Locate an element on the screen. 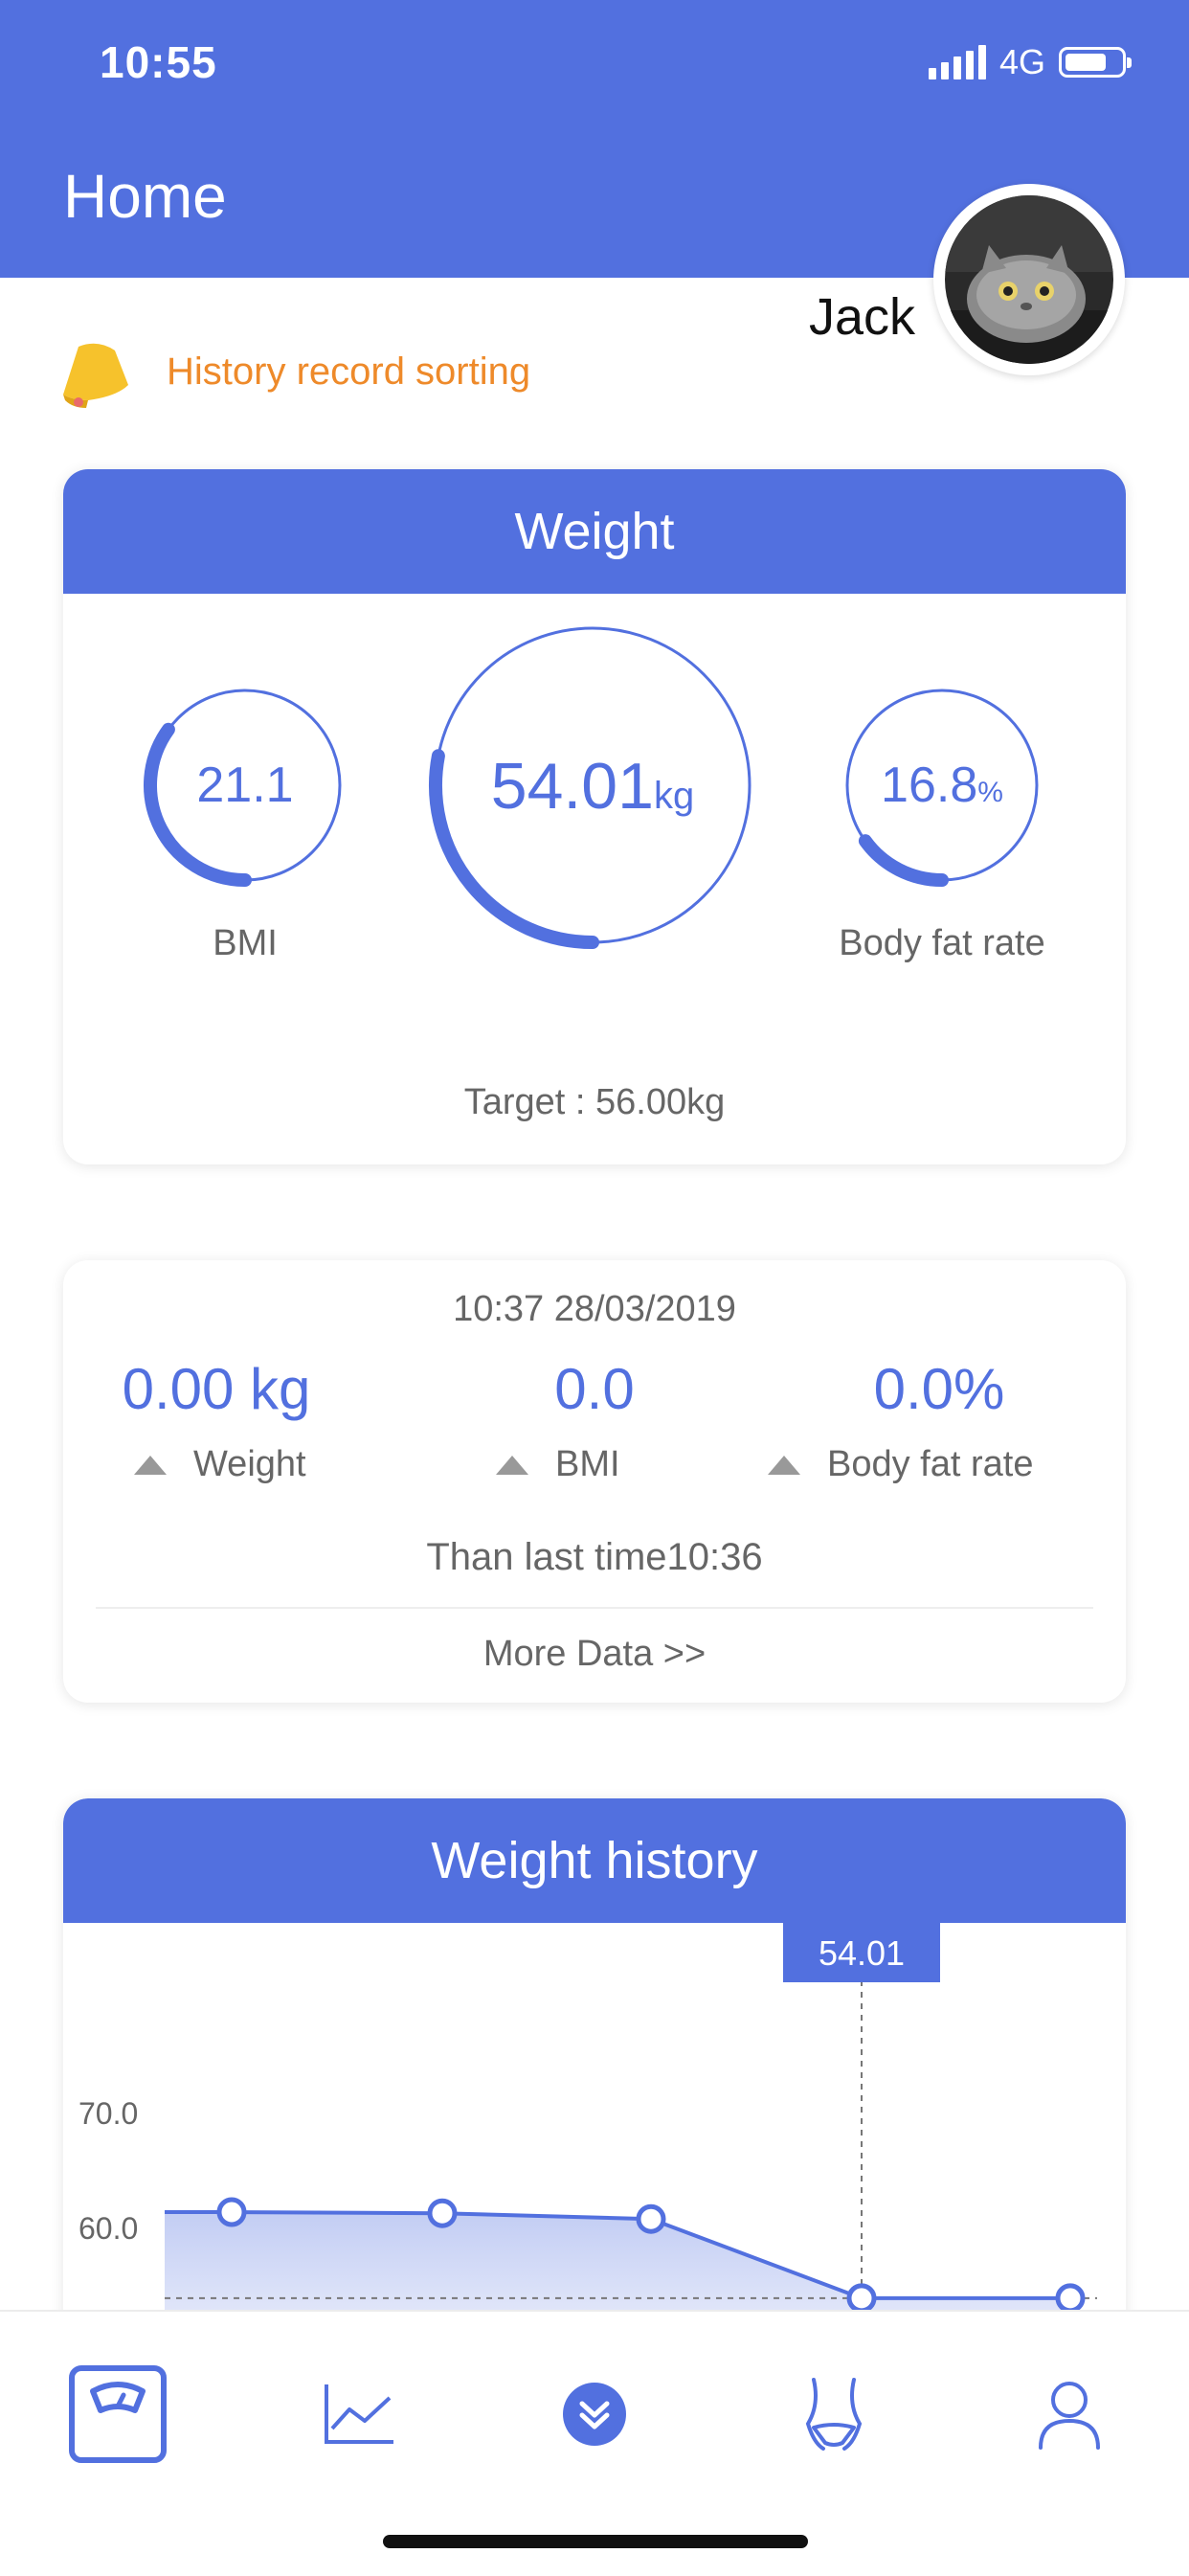 Image resolution: width=1189 pixels, height=2576 pixels. tab-measure is located at coordinates (594, 2414).